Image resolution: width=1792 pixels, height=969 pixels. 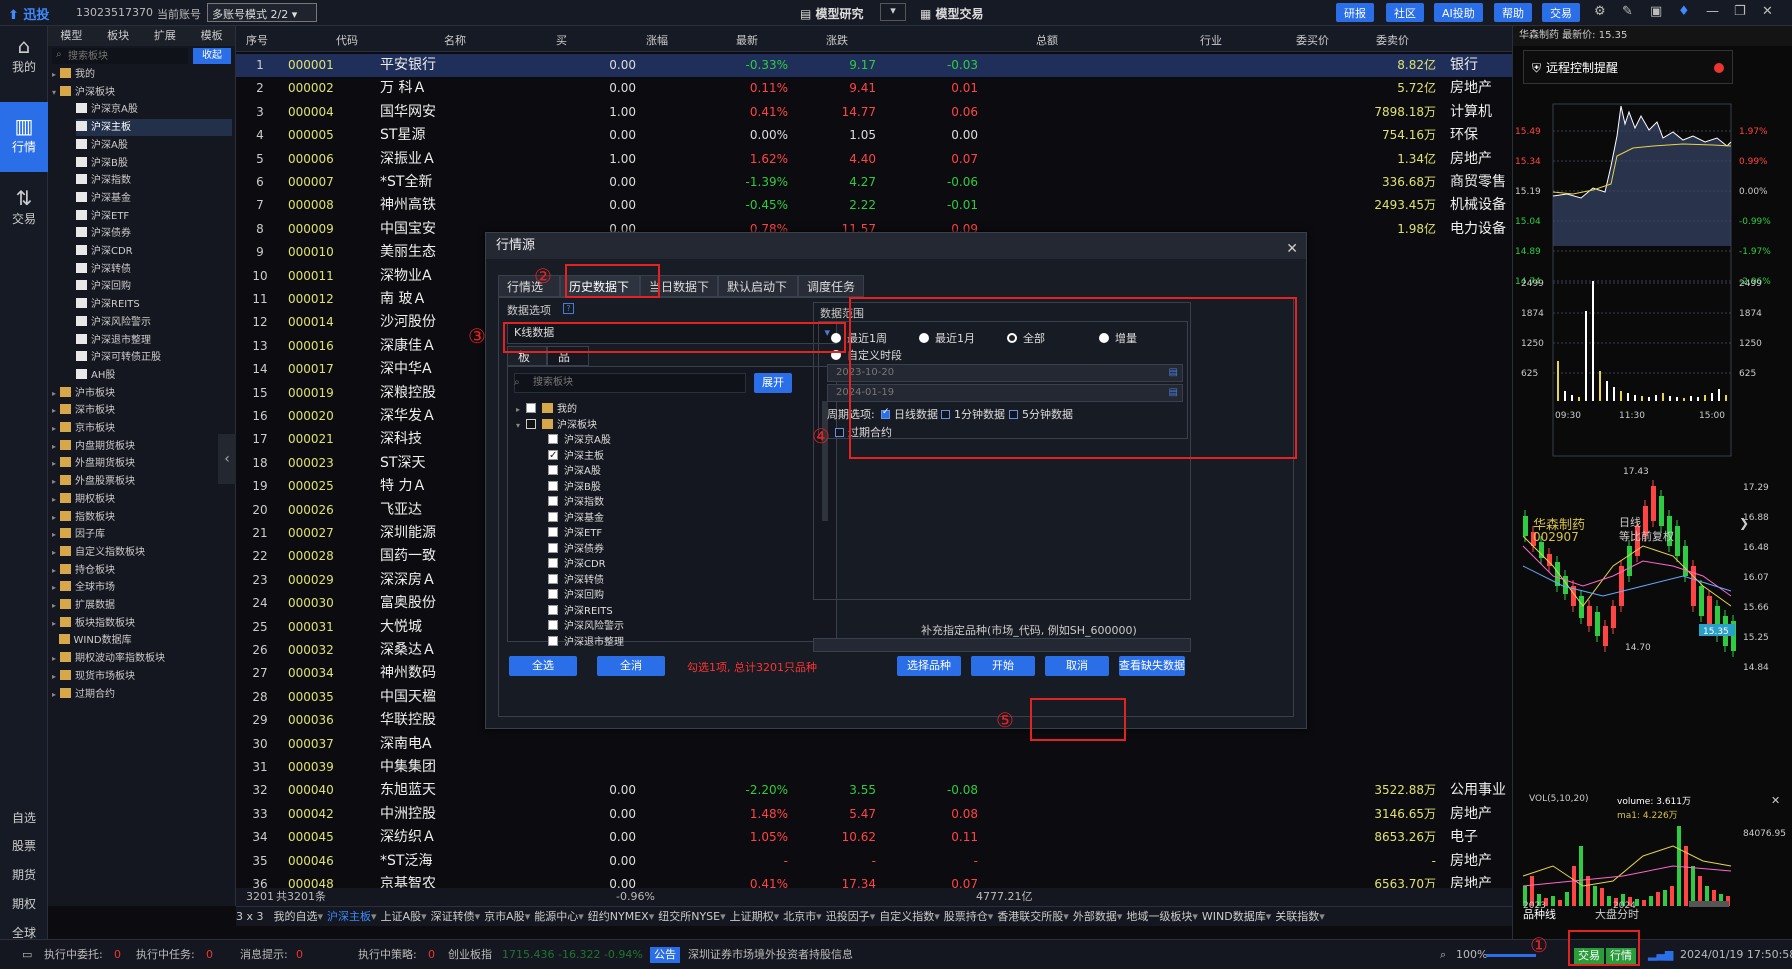 What do you see at coordinates (1656, 11) in the screenshot?
I see `layout-icon: ▣` at bounding box center [1656, 11].